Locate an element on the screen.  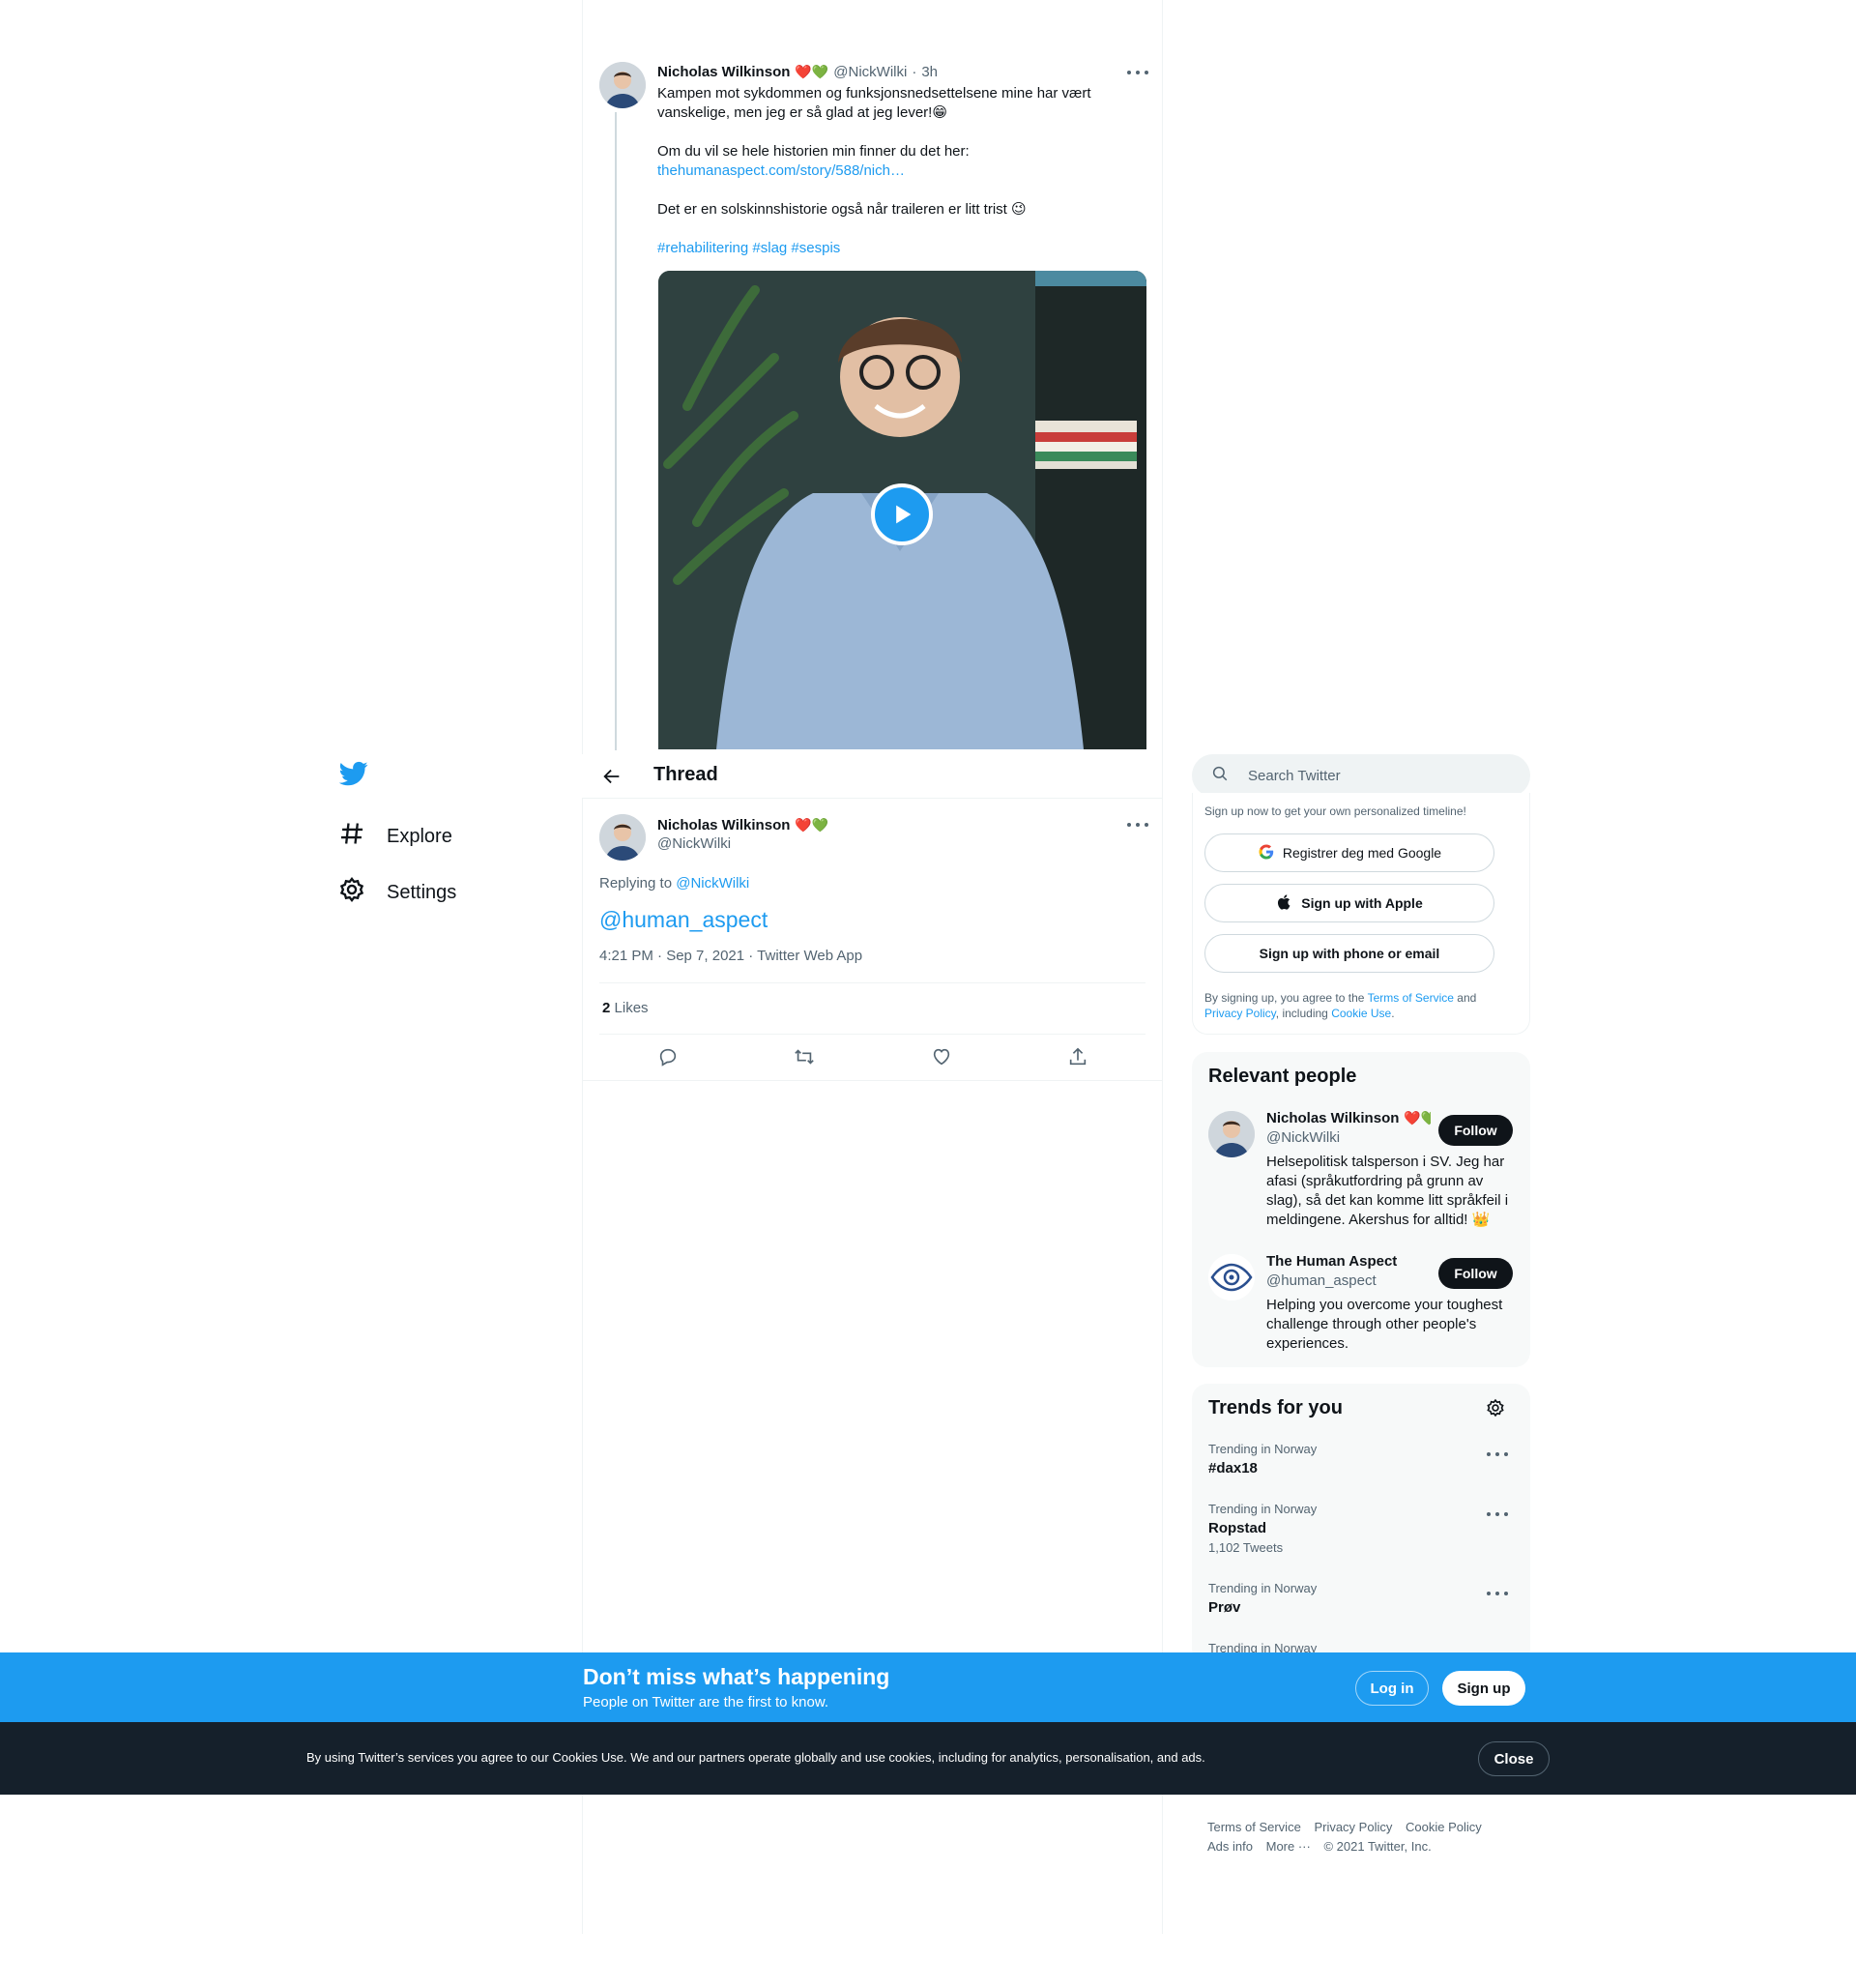
retweet-icon is located at coordinates (805, 1056).